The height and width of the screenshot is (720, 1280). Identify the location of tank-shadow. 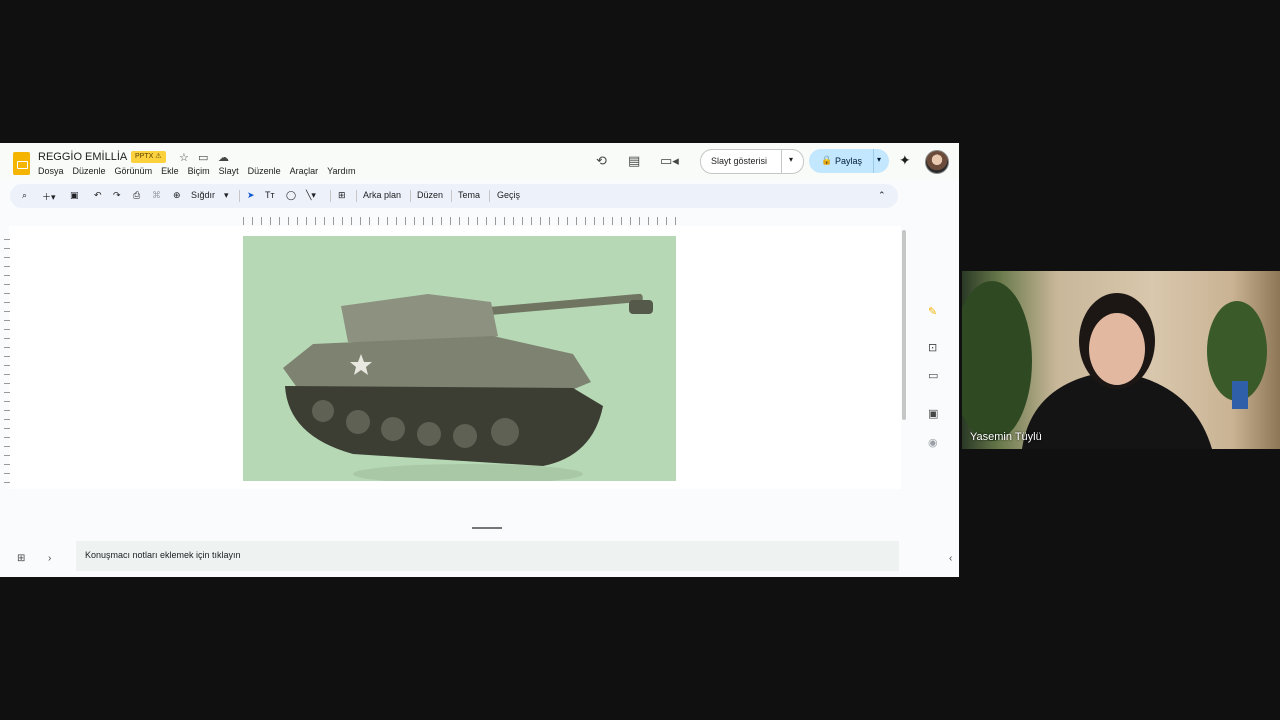
(468, 474).